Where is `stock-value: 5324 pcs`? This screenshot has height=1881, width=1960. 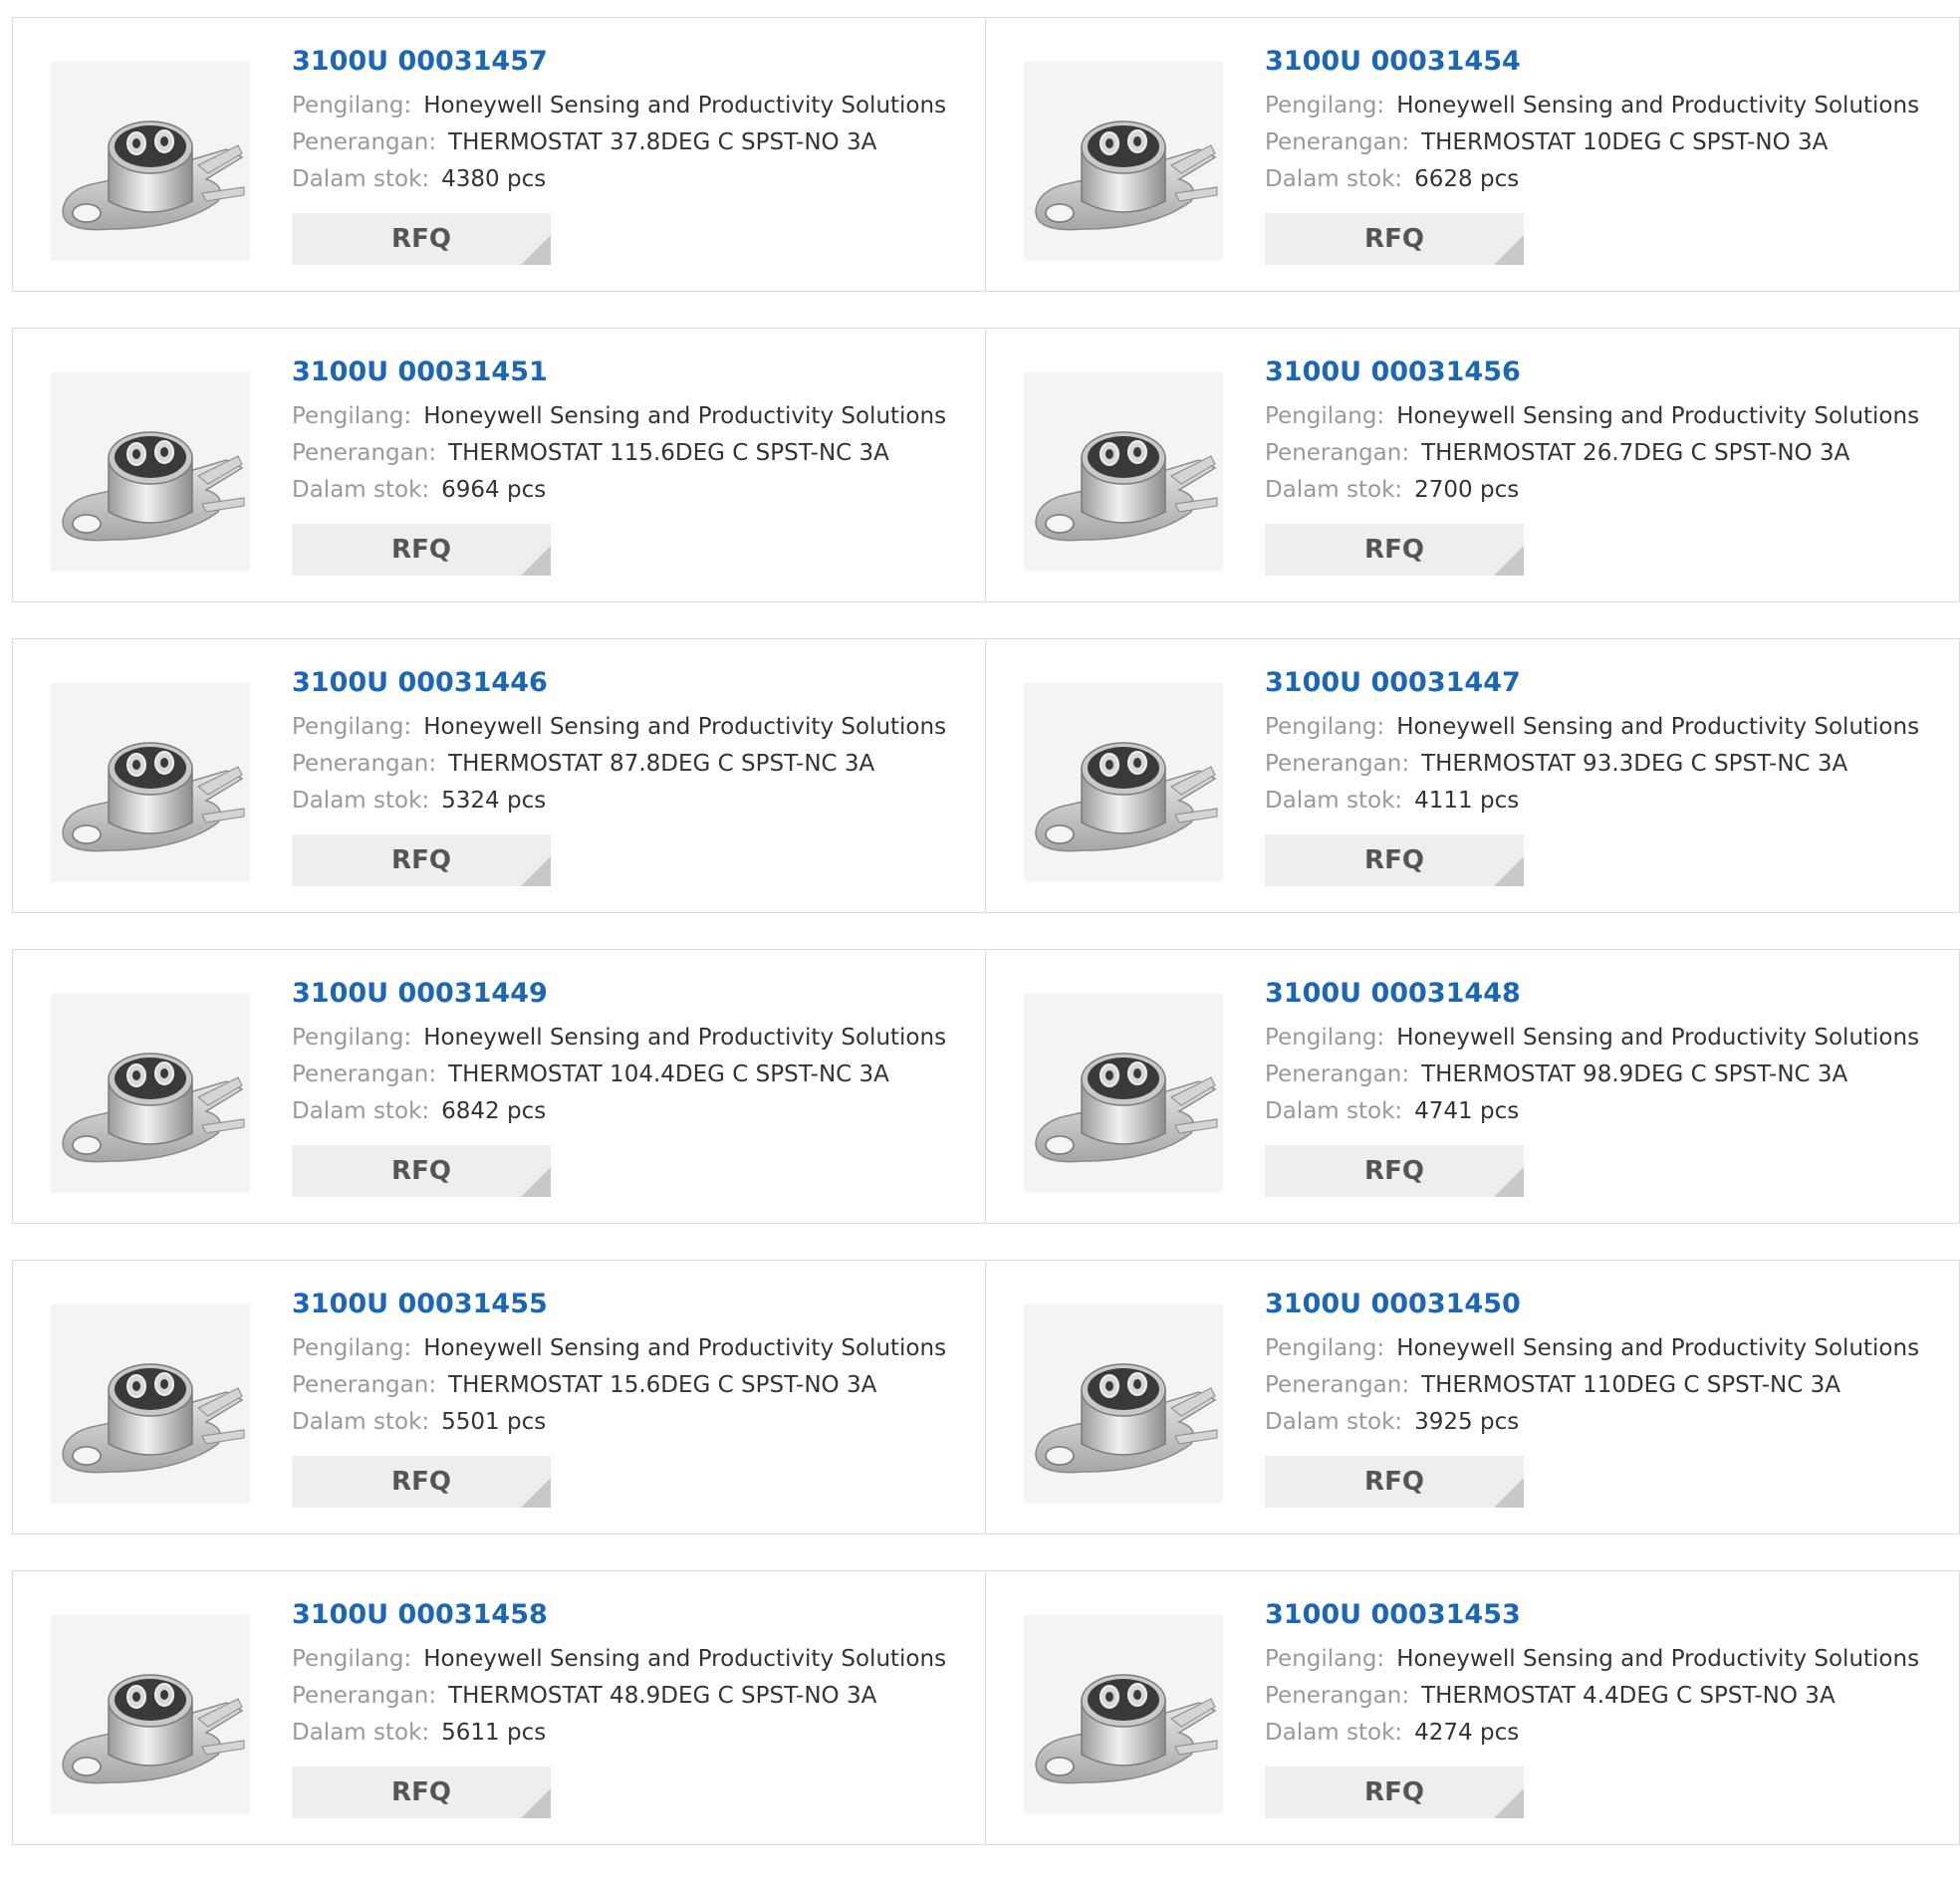
stock-value: 5324 pcs is located at coordinates (494, 801).